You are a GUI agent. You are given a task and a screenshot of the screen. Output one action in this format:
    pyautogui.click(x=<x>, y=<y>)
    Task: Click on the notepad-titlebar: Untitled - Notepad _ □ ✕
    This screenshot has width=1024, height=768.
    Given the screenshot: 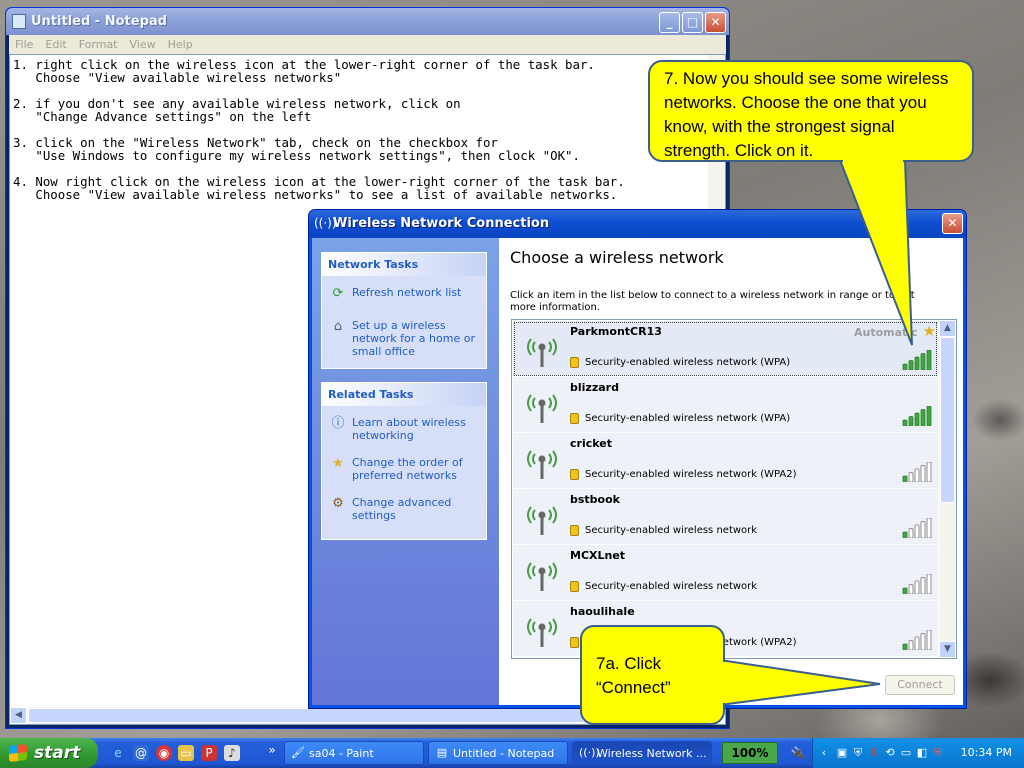 What is the action you would take?
    pyautogui.click(x=367, y=21)
    